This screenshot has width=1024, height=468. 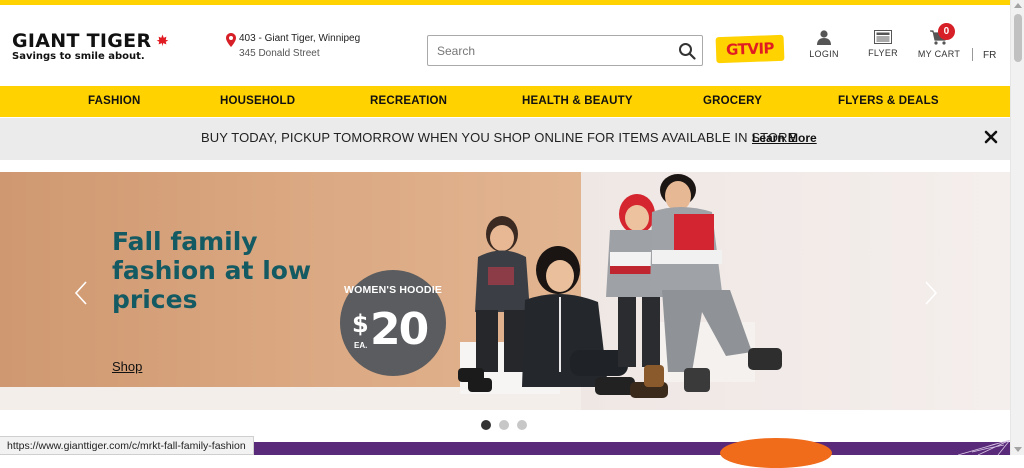 I want to click on language-toggle: FR, so click(x=989, y=55).